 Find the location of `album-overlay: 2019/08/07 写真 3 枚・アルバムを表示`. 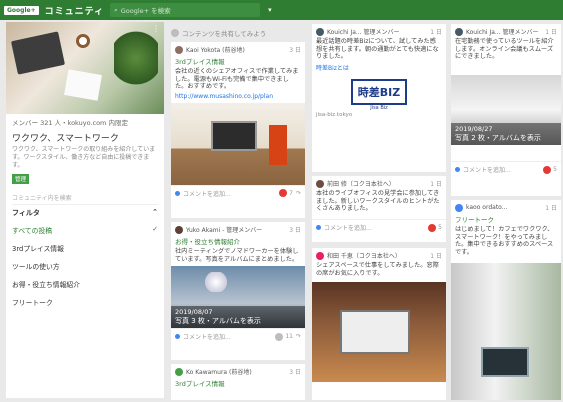

album-overlay: 2019/08/07 写真 3 枚・アルバムを表示 is located at coordinates (238, 317).